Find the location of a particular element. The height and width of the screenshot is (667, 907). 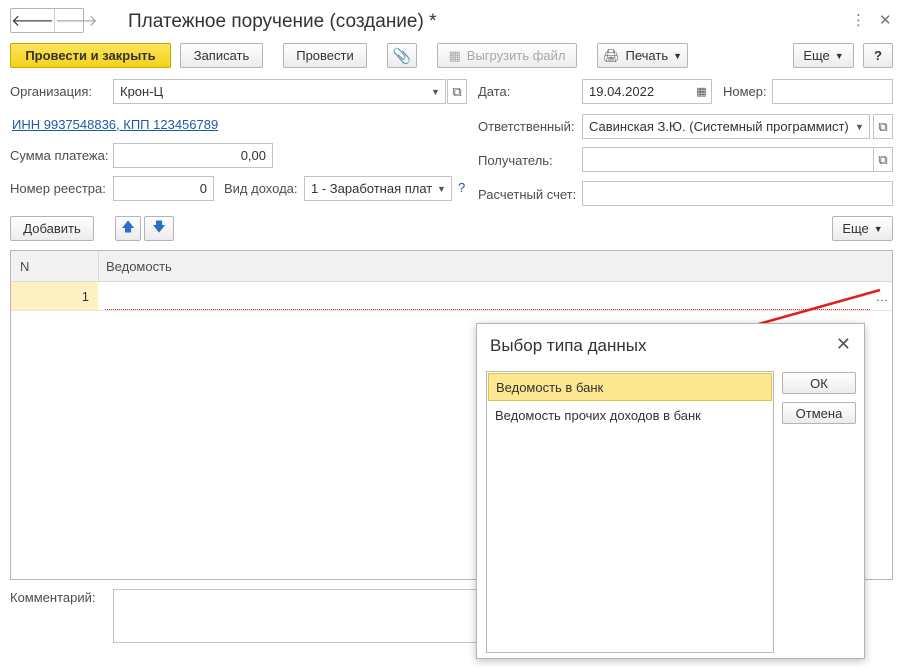

cancel-button: Отмена is located at coordinates (819, 413).